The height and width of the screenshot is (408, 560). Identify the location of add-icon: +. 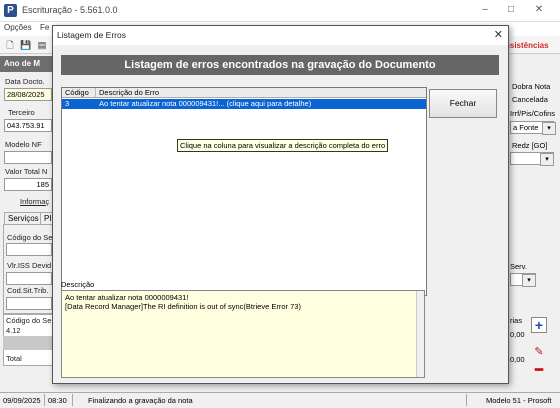
(539, 325).